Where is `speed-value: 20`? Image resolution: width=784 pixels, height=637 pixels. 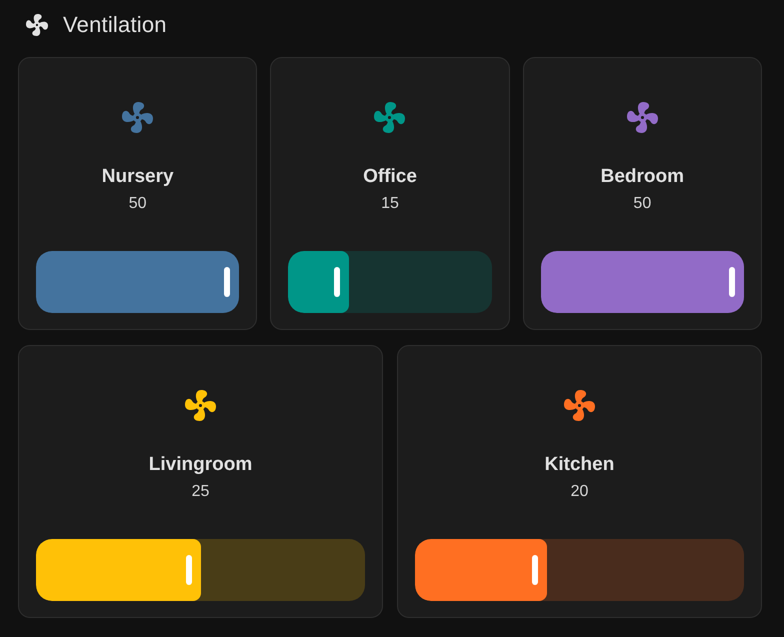
speed-value: 20 is located at coordinates (579, 492).